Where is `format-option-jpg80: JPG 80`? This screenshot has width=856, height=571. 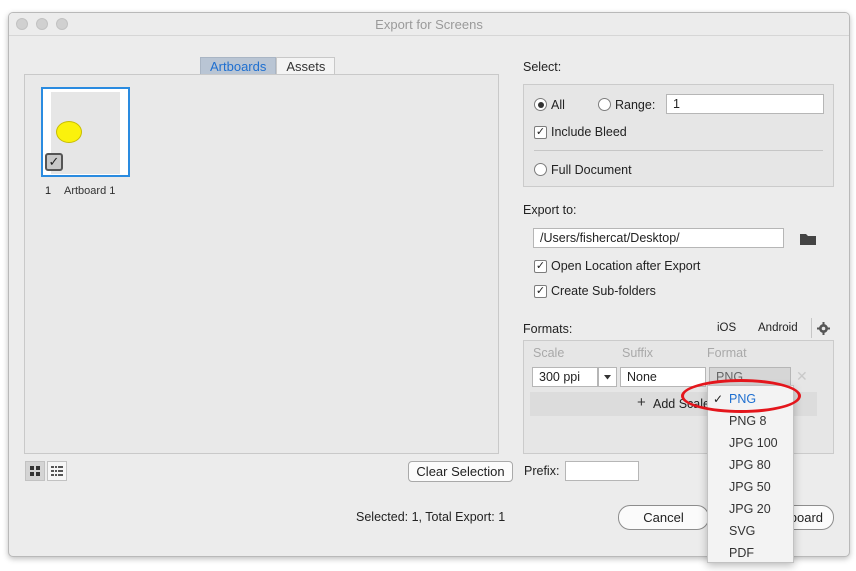 format-option-jpg80: JPG 80 is located at coordinates (750, 465).